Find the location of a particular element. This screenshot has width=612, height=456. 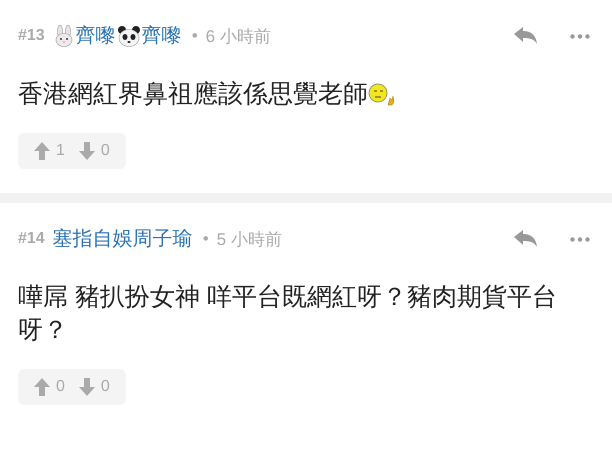

post-time: 5 小時前 is located at coordinates (249, 239).